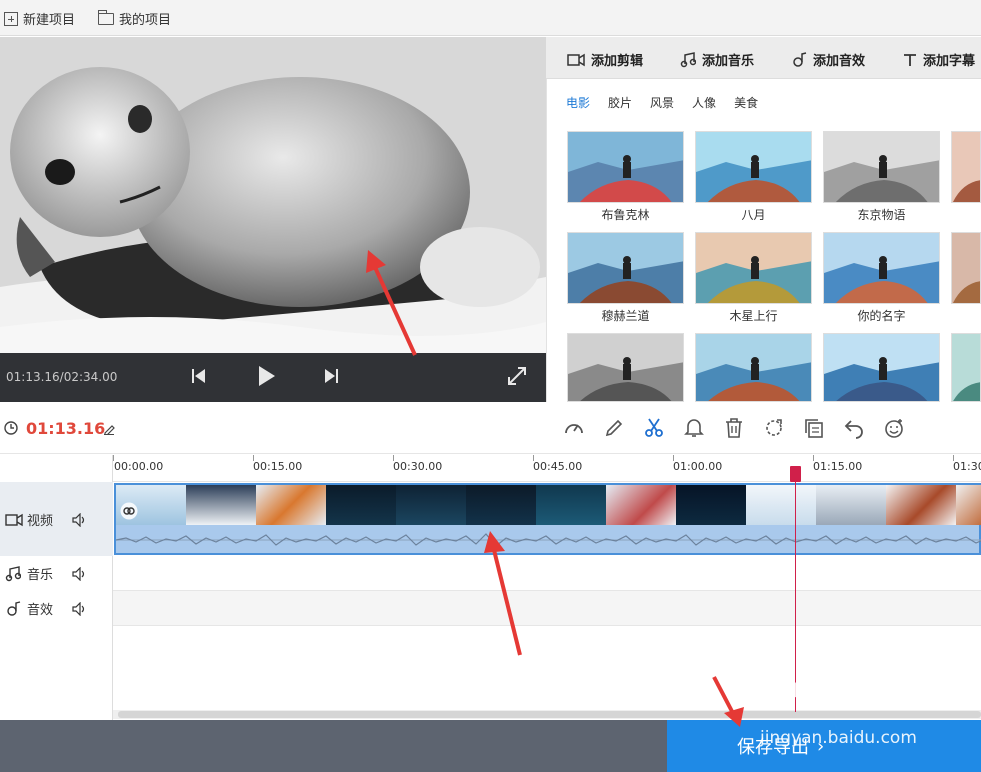 The height and width of the screenshot is (772, 981). Describe the element at coordinates (517, 376) in the screenshot. I see `fullscreen-icon` at that location.